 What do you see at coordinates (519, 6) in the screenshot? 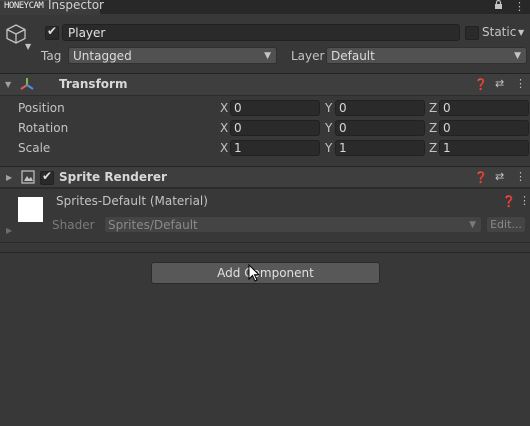
I see `tab-menu-icon: ⋮` at bounding box center [519, 6].